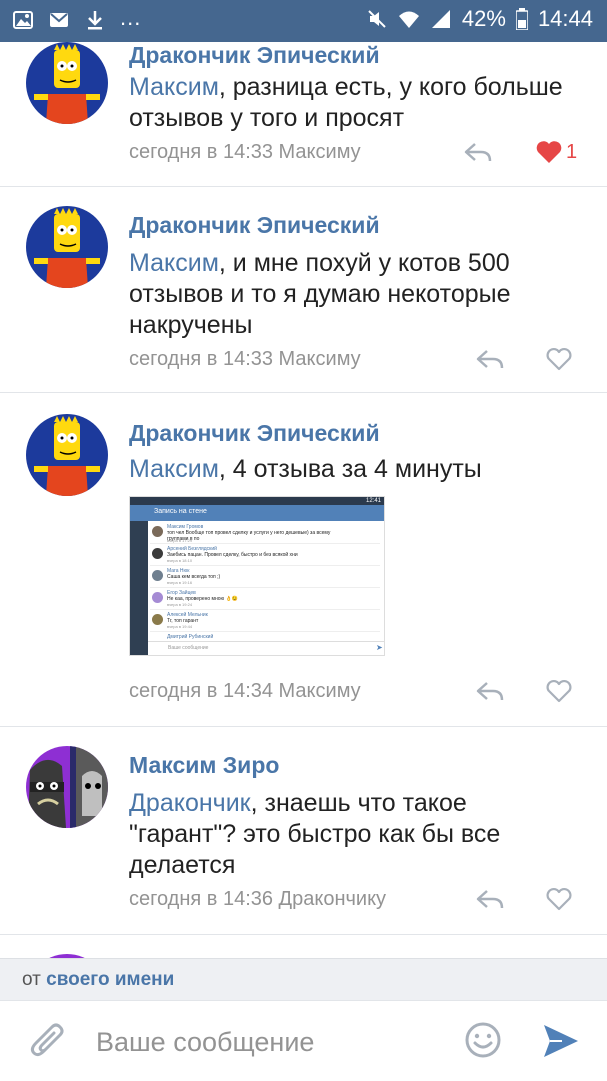 The width and height of the screenshot is (607, 1081). Describe the element at coordinates (373, 501) in the screenshot. I see `shot-status-time: 12:41` at that location.